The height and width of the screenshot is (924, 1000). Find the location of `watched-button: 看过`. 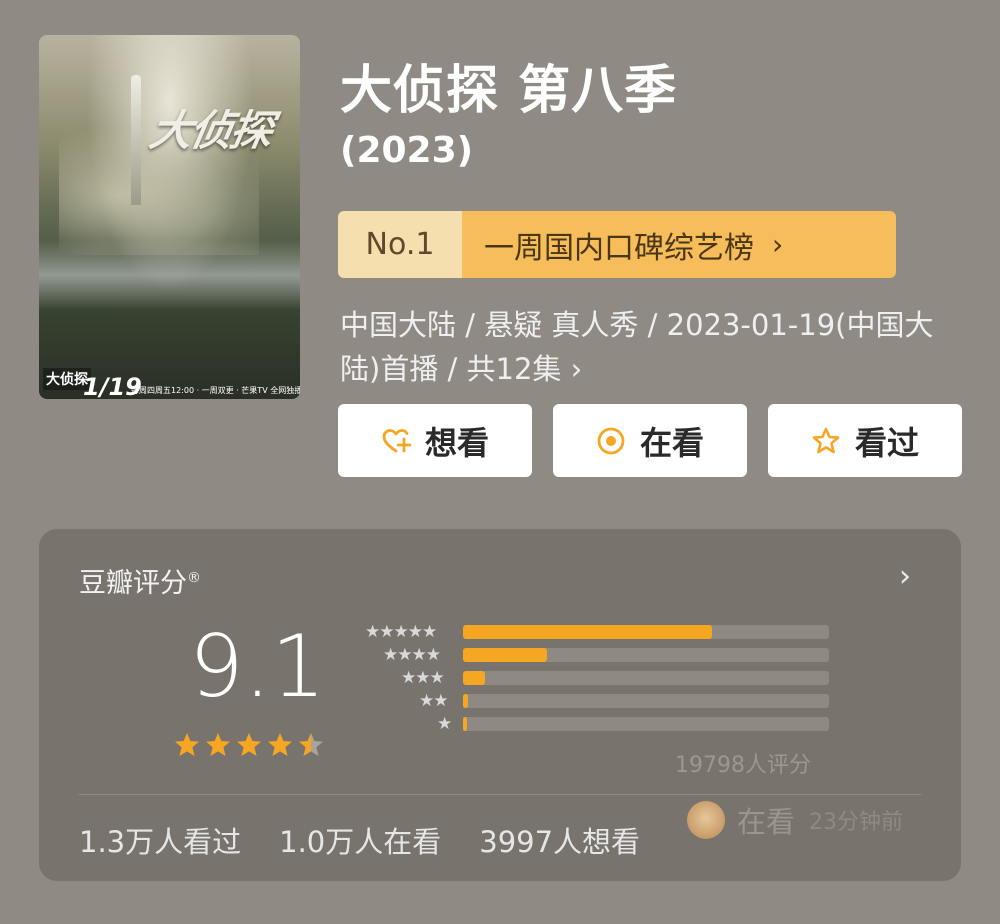

watched-button: 看过 is located at coordinates (865, 440).